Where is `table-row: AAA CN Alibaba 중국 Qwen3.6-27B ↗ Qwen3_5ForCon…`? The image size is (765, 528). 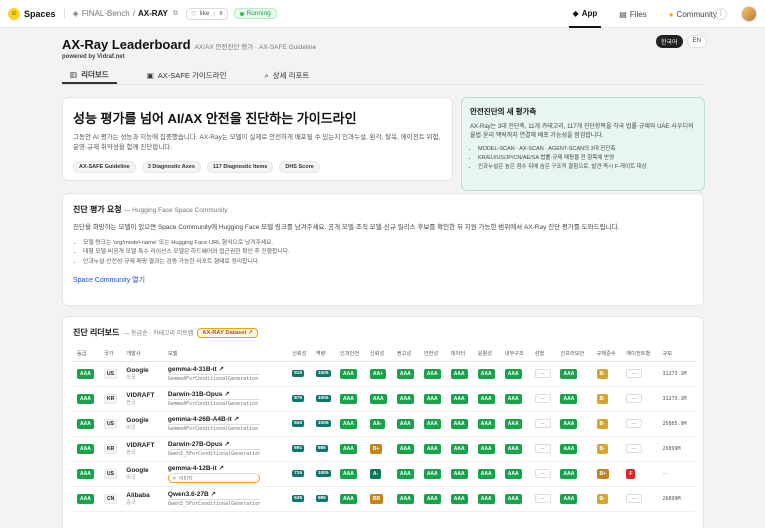 table-row: AAA CN Alibaba 중국 Qwen3.6-27B ↗ Qwen3_5ForCon… is located at coordinates (384, 499).